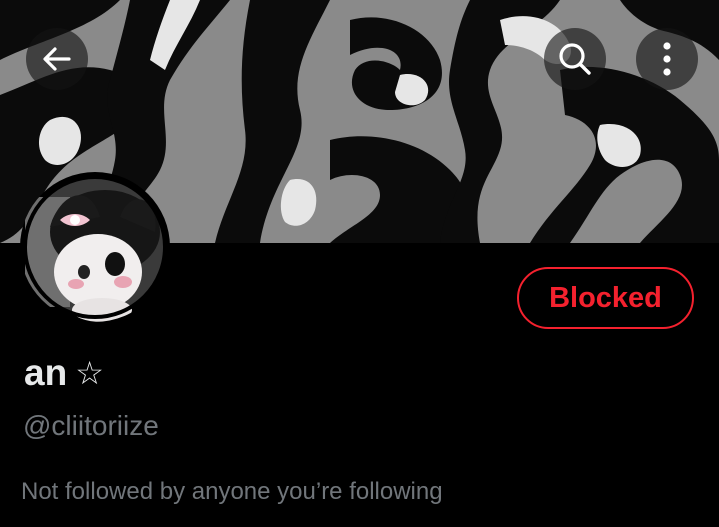 This screenshot has width=719, height=527. What do you see at coordinates (89, 373) in the screenshot?
I see `star-icon: ☆` at bounding box center [89, 373].